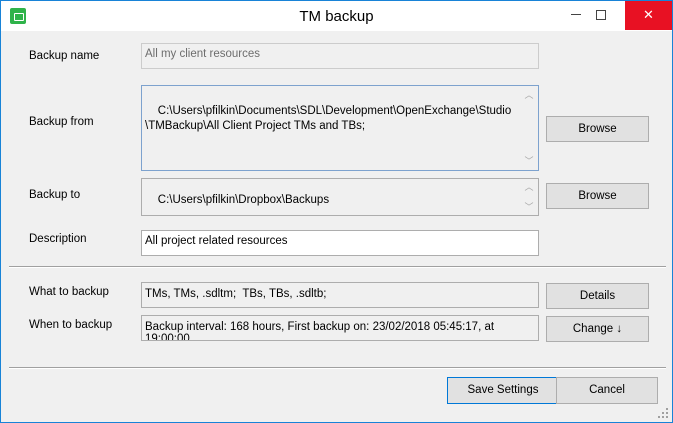  What do you see at coordinates (503, 390) in the screenshot?
I see `save-settings-button: Save Settings` at bounding box center [503, 390].